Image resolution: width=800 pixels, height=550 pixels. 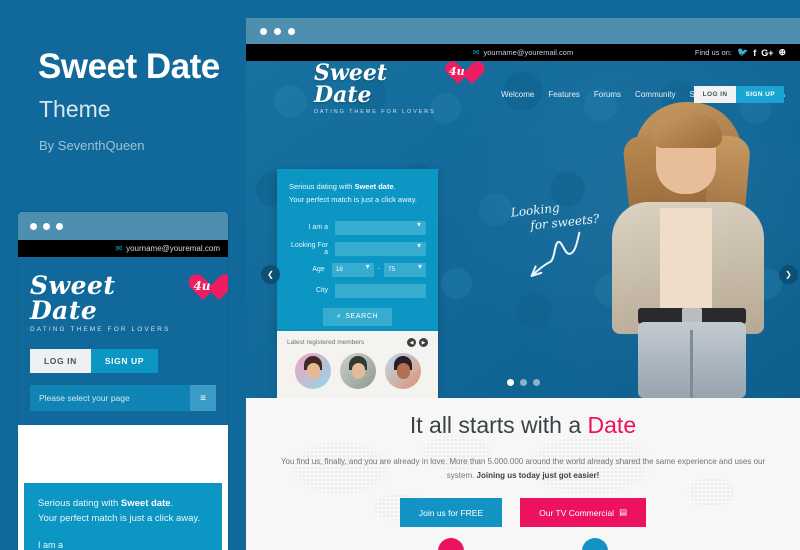 I want to click on topbar-email-group: ✉ yourname@youremail.com, so click(x=523, y=52).